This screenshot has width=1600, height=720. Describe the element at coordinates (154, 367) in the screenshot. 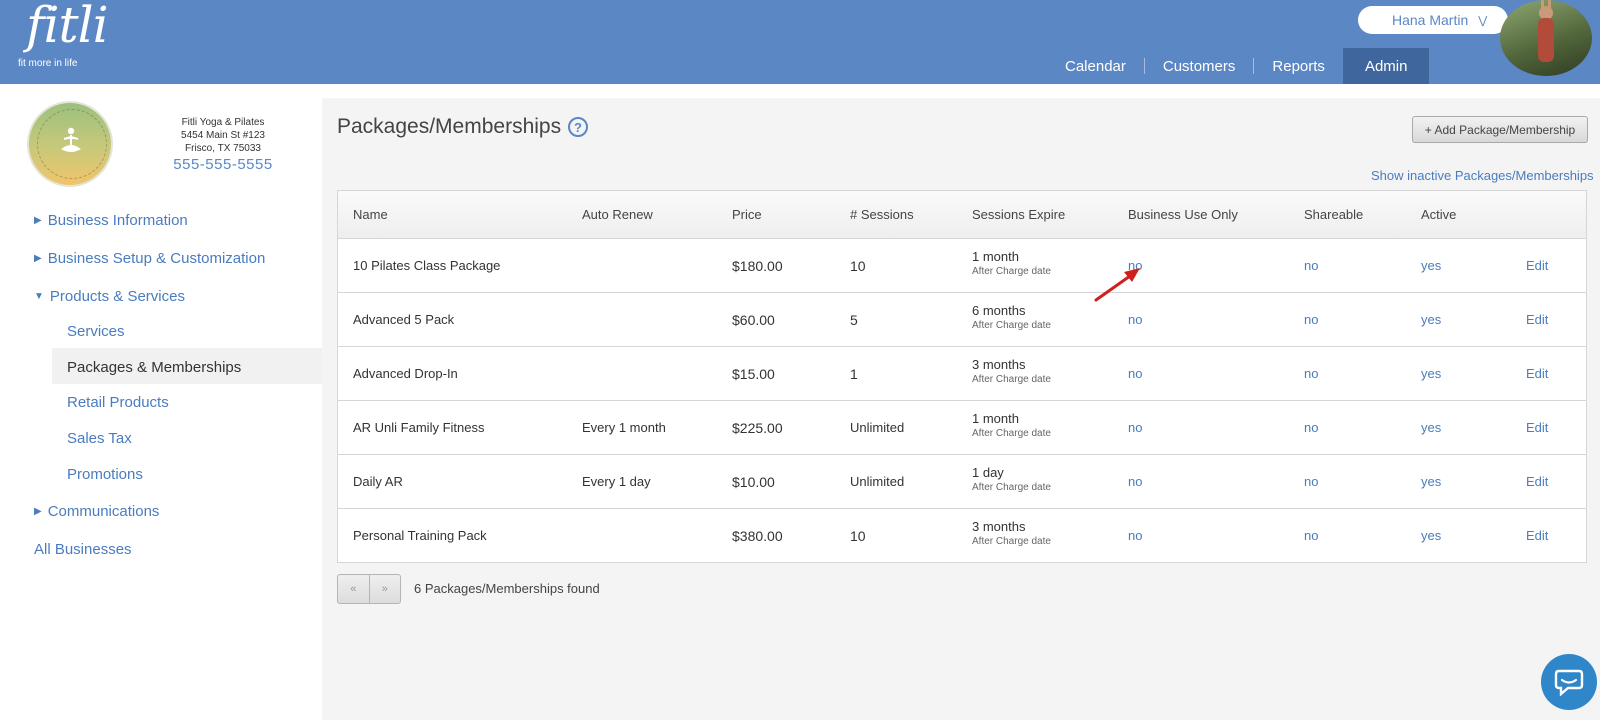

I see `sidebar-subitem-packages-memberships: Packages & Memberships` at that location.